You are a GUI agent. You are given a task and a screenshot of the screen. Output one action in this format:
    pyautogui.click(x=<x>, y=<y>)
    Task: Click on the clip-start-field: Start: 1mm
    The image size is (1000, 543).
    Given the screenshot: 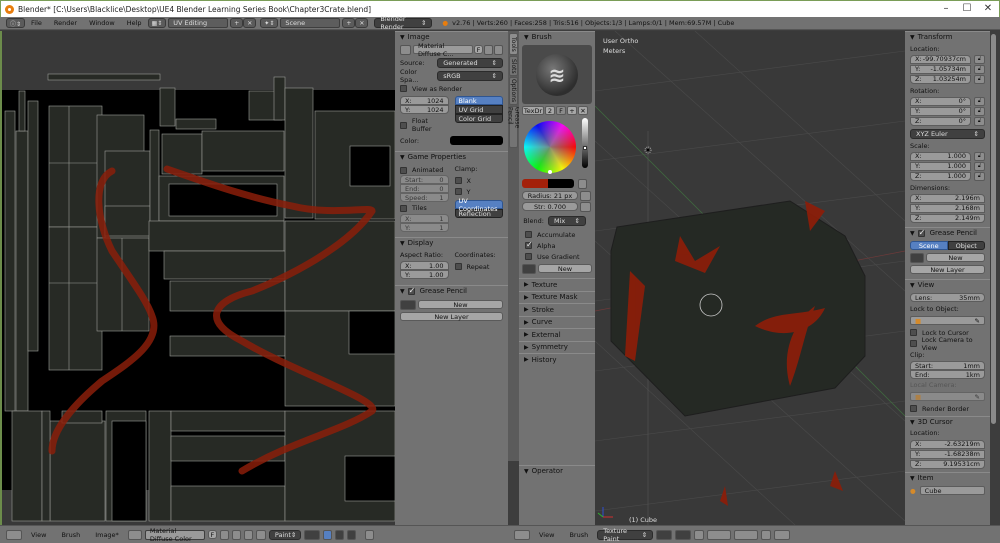 What is the action you would take?
    pyautogui.click(x=947, y=365)
    